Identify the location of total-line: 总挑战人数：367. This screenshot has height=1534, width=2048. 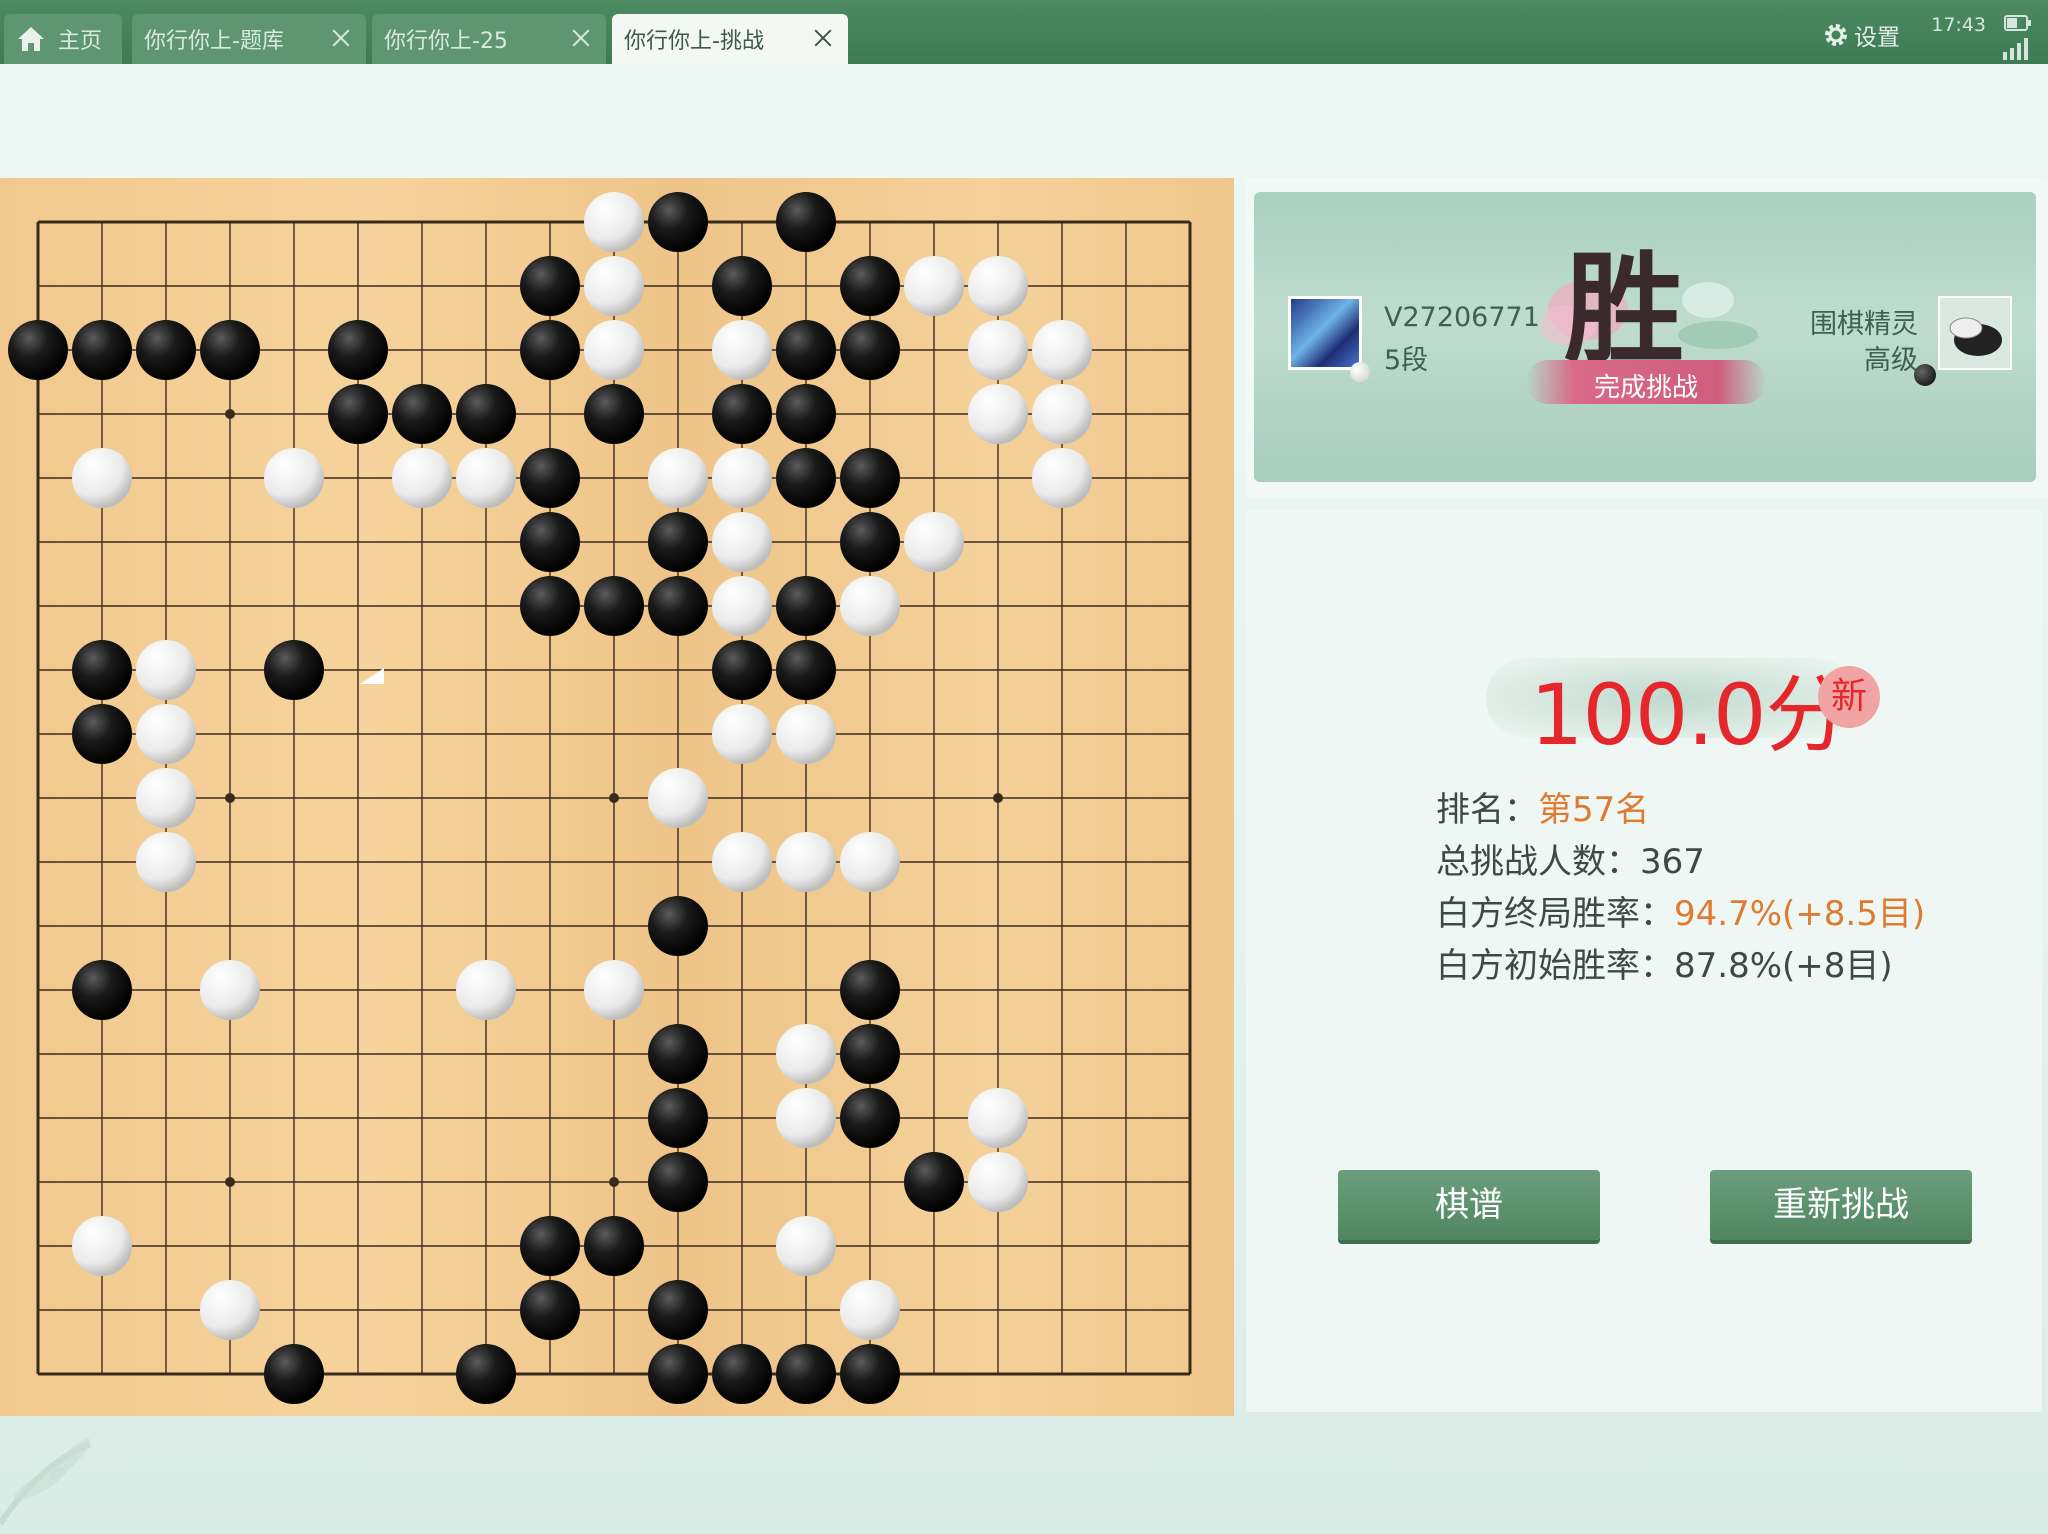
(1570, 858).